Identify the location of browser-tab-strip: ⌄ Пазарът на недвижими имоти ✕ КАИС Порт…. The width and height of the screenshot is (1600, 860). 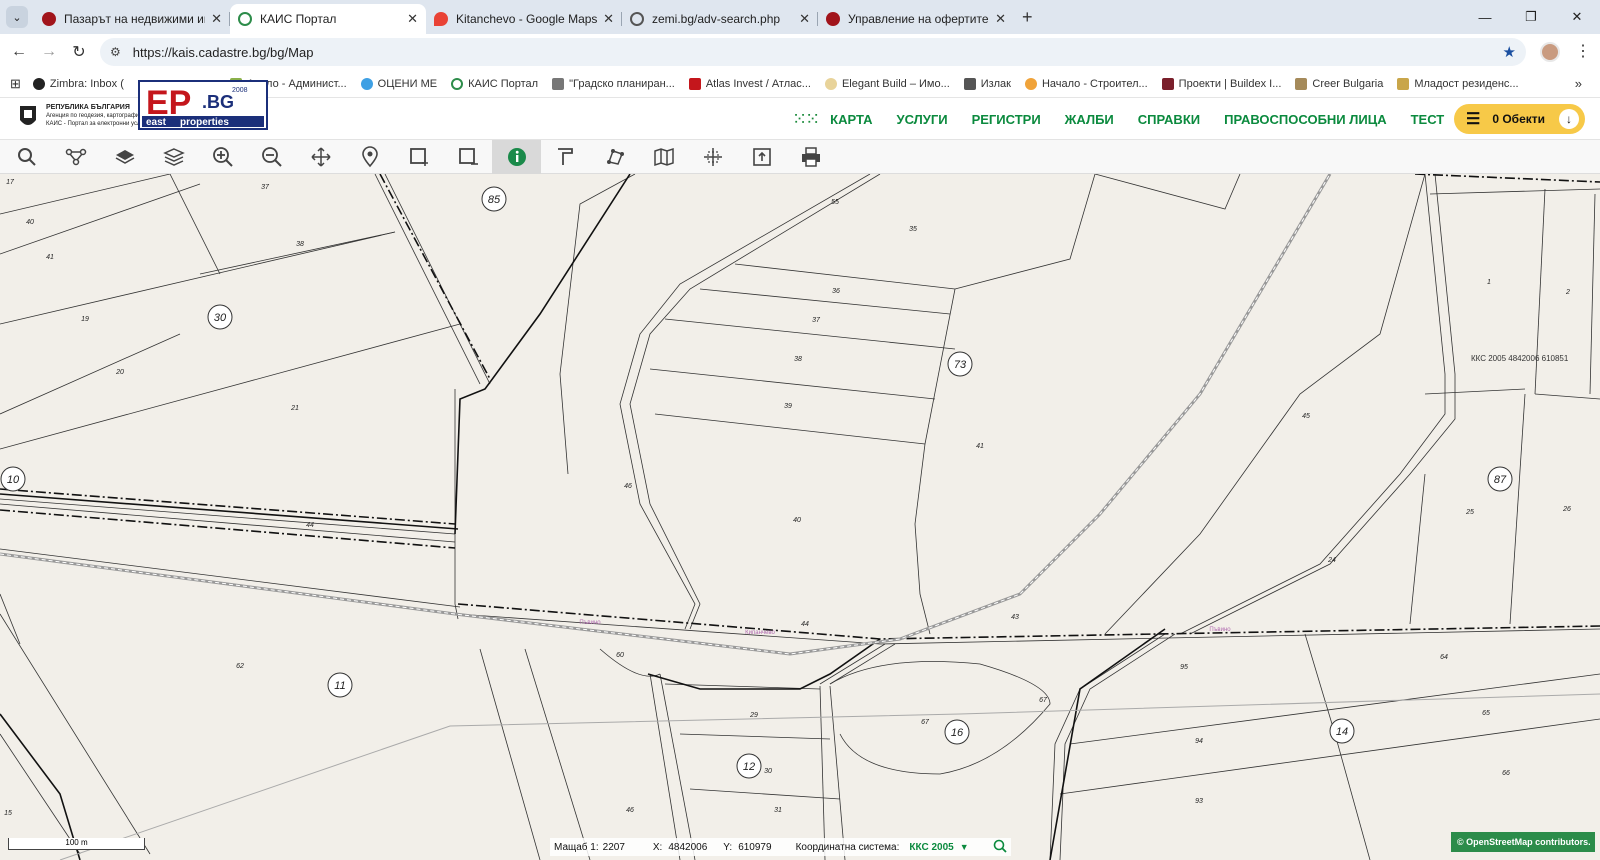
(800, 17).